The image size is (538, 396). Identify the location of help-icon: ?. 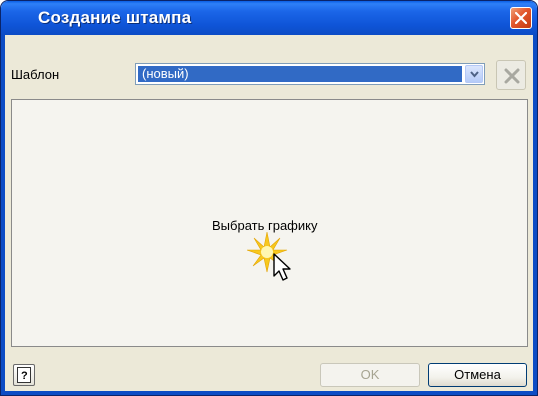
(24, 375).